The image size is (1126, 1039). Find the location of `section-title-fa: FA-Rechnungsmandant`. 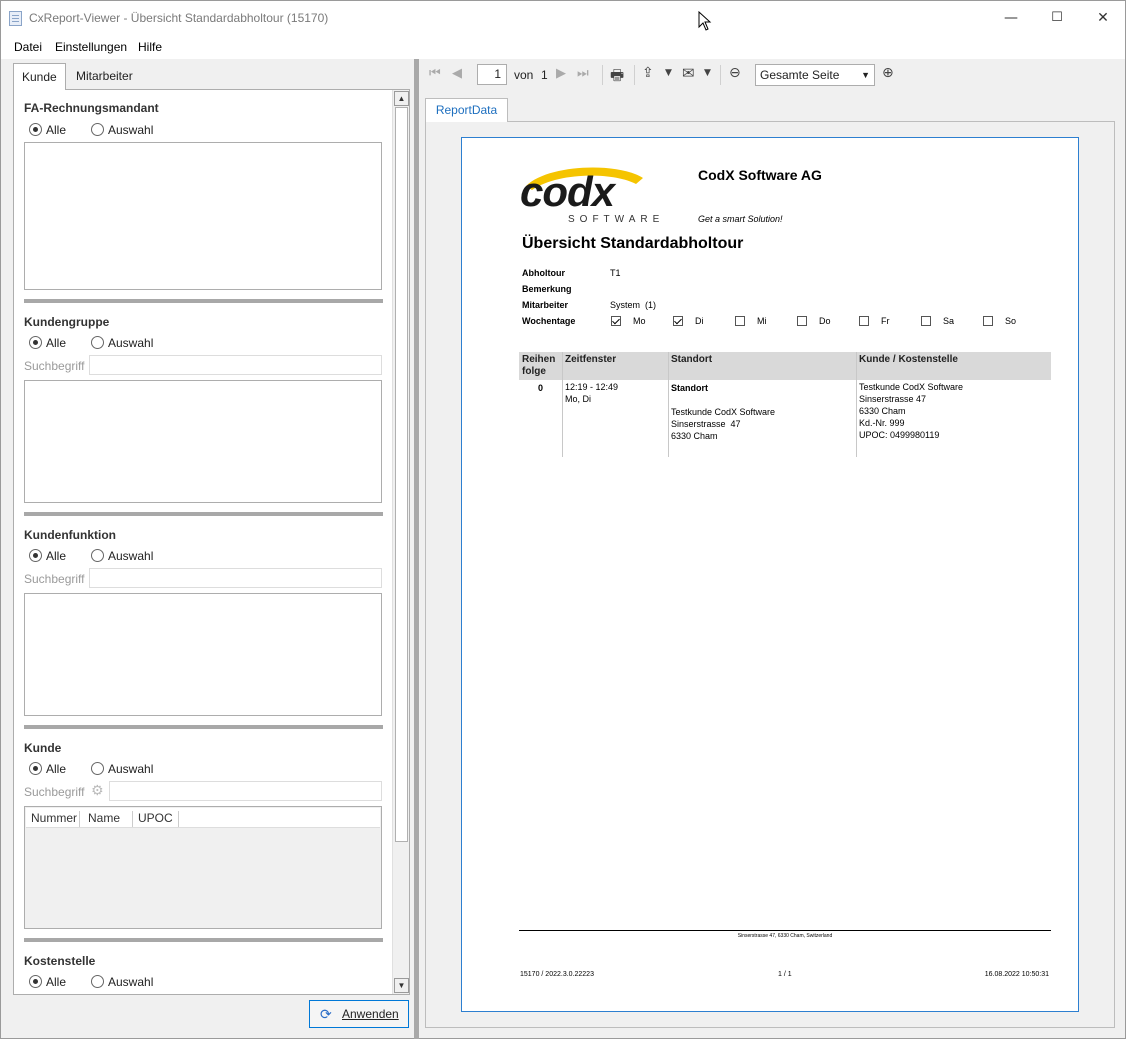

section-title-fa: FA-Rechnungsmandant is located at coordinates (91, 108).